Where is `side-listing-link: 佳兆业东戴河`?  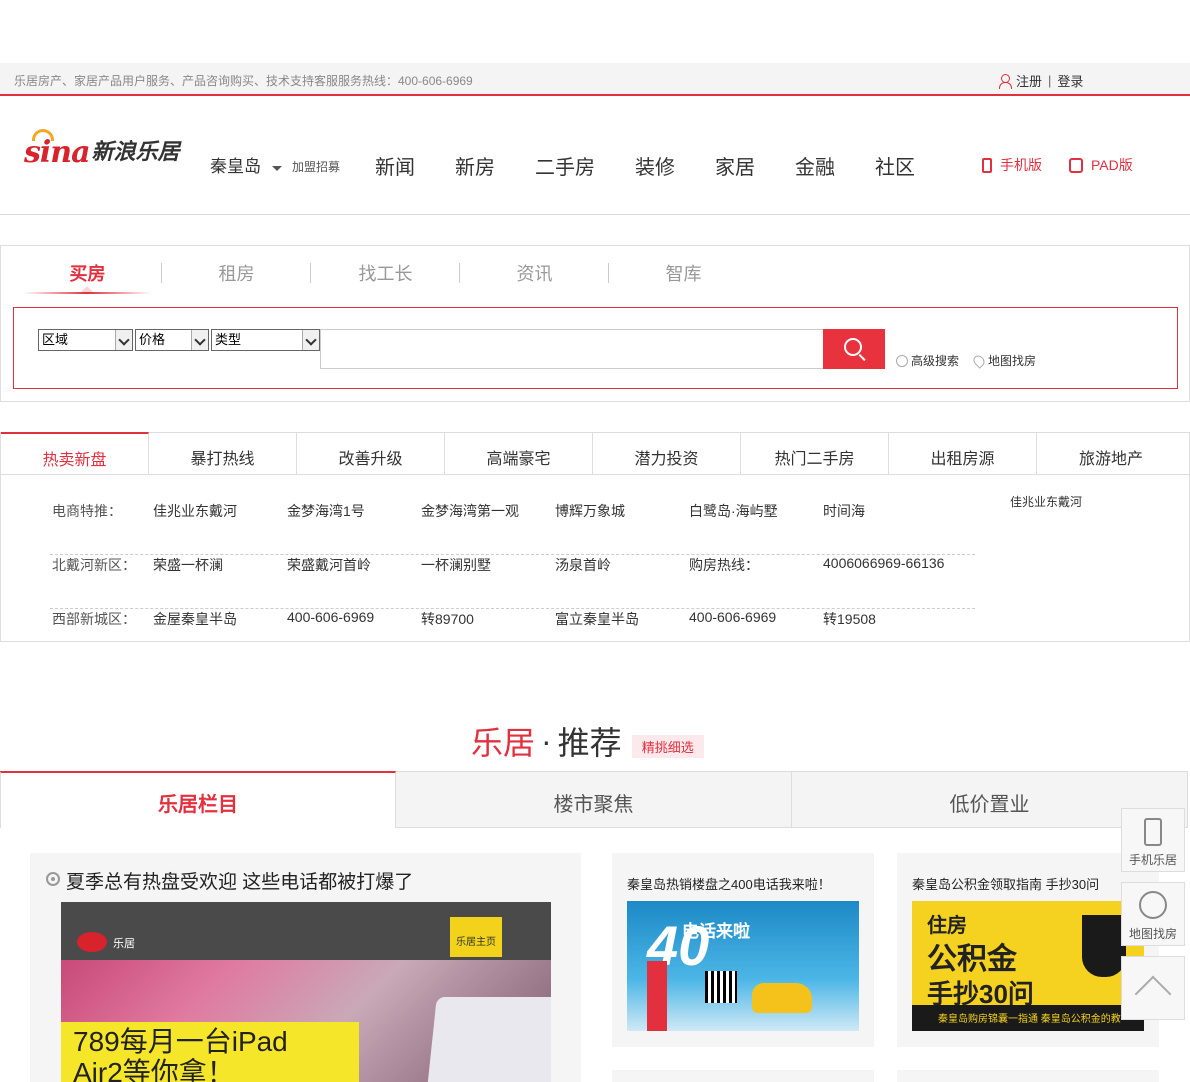
side-listing-link: 佳兆业东戴河 is located at coordinates (1046, 501).